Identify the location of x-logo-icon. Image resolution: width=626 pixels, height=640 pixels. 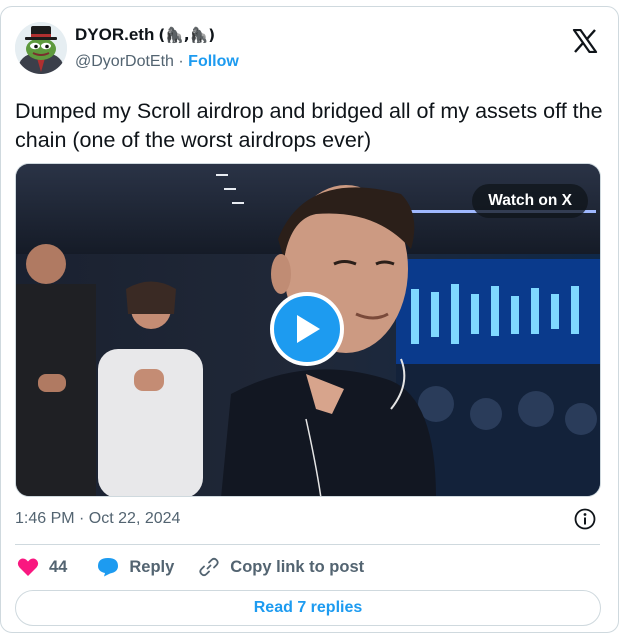
(585, 41).